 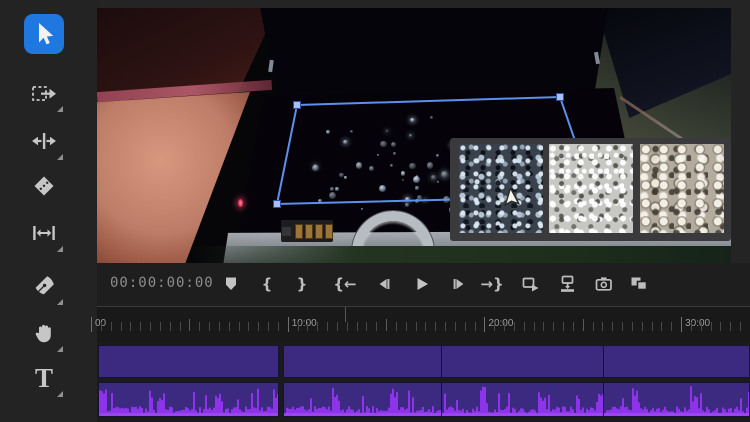 What do you see at coordinates (345, 314) in the screenshot?
I see `ruler-marker-line` at bounding box center [345, 314].